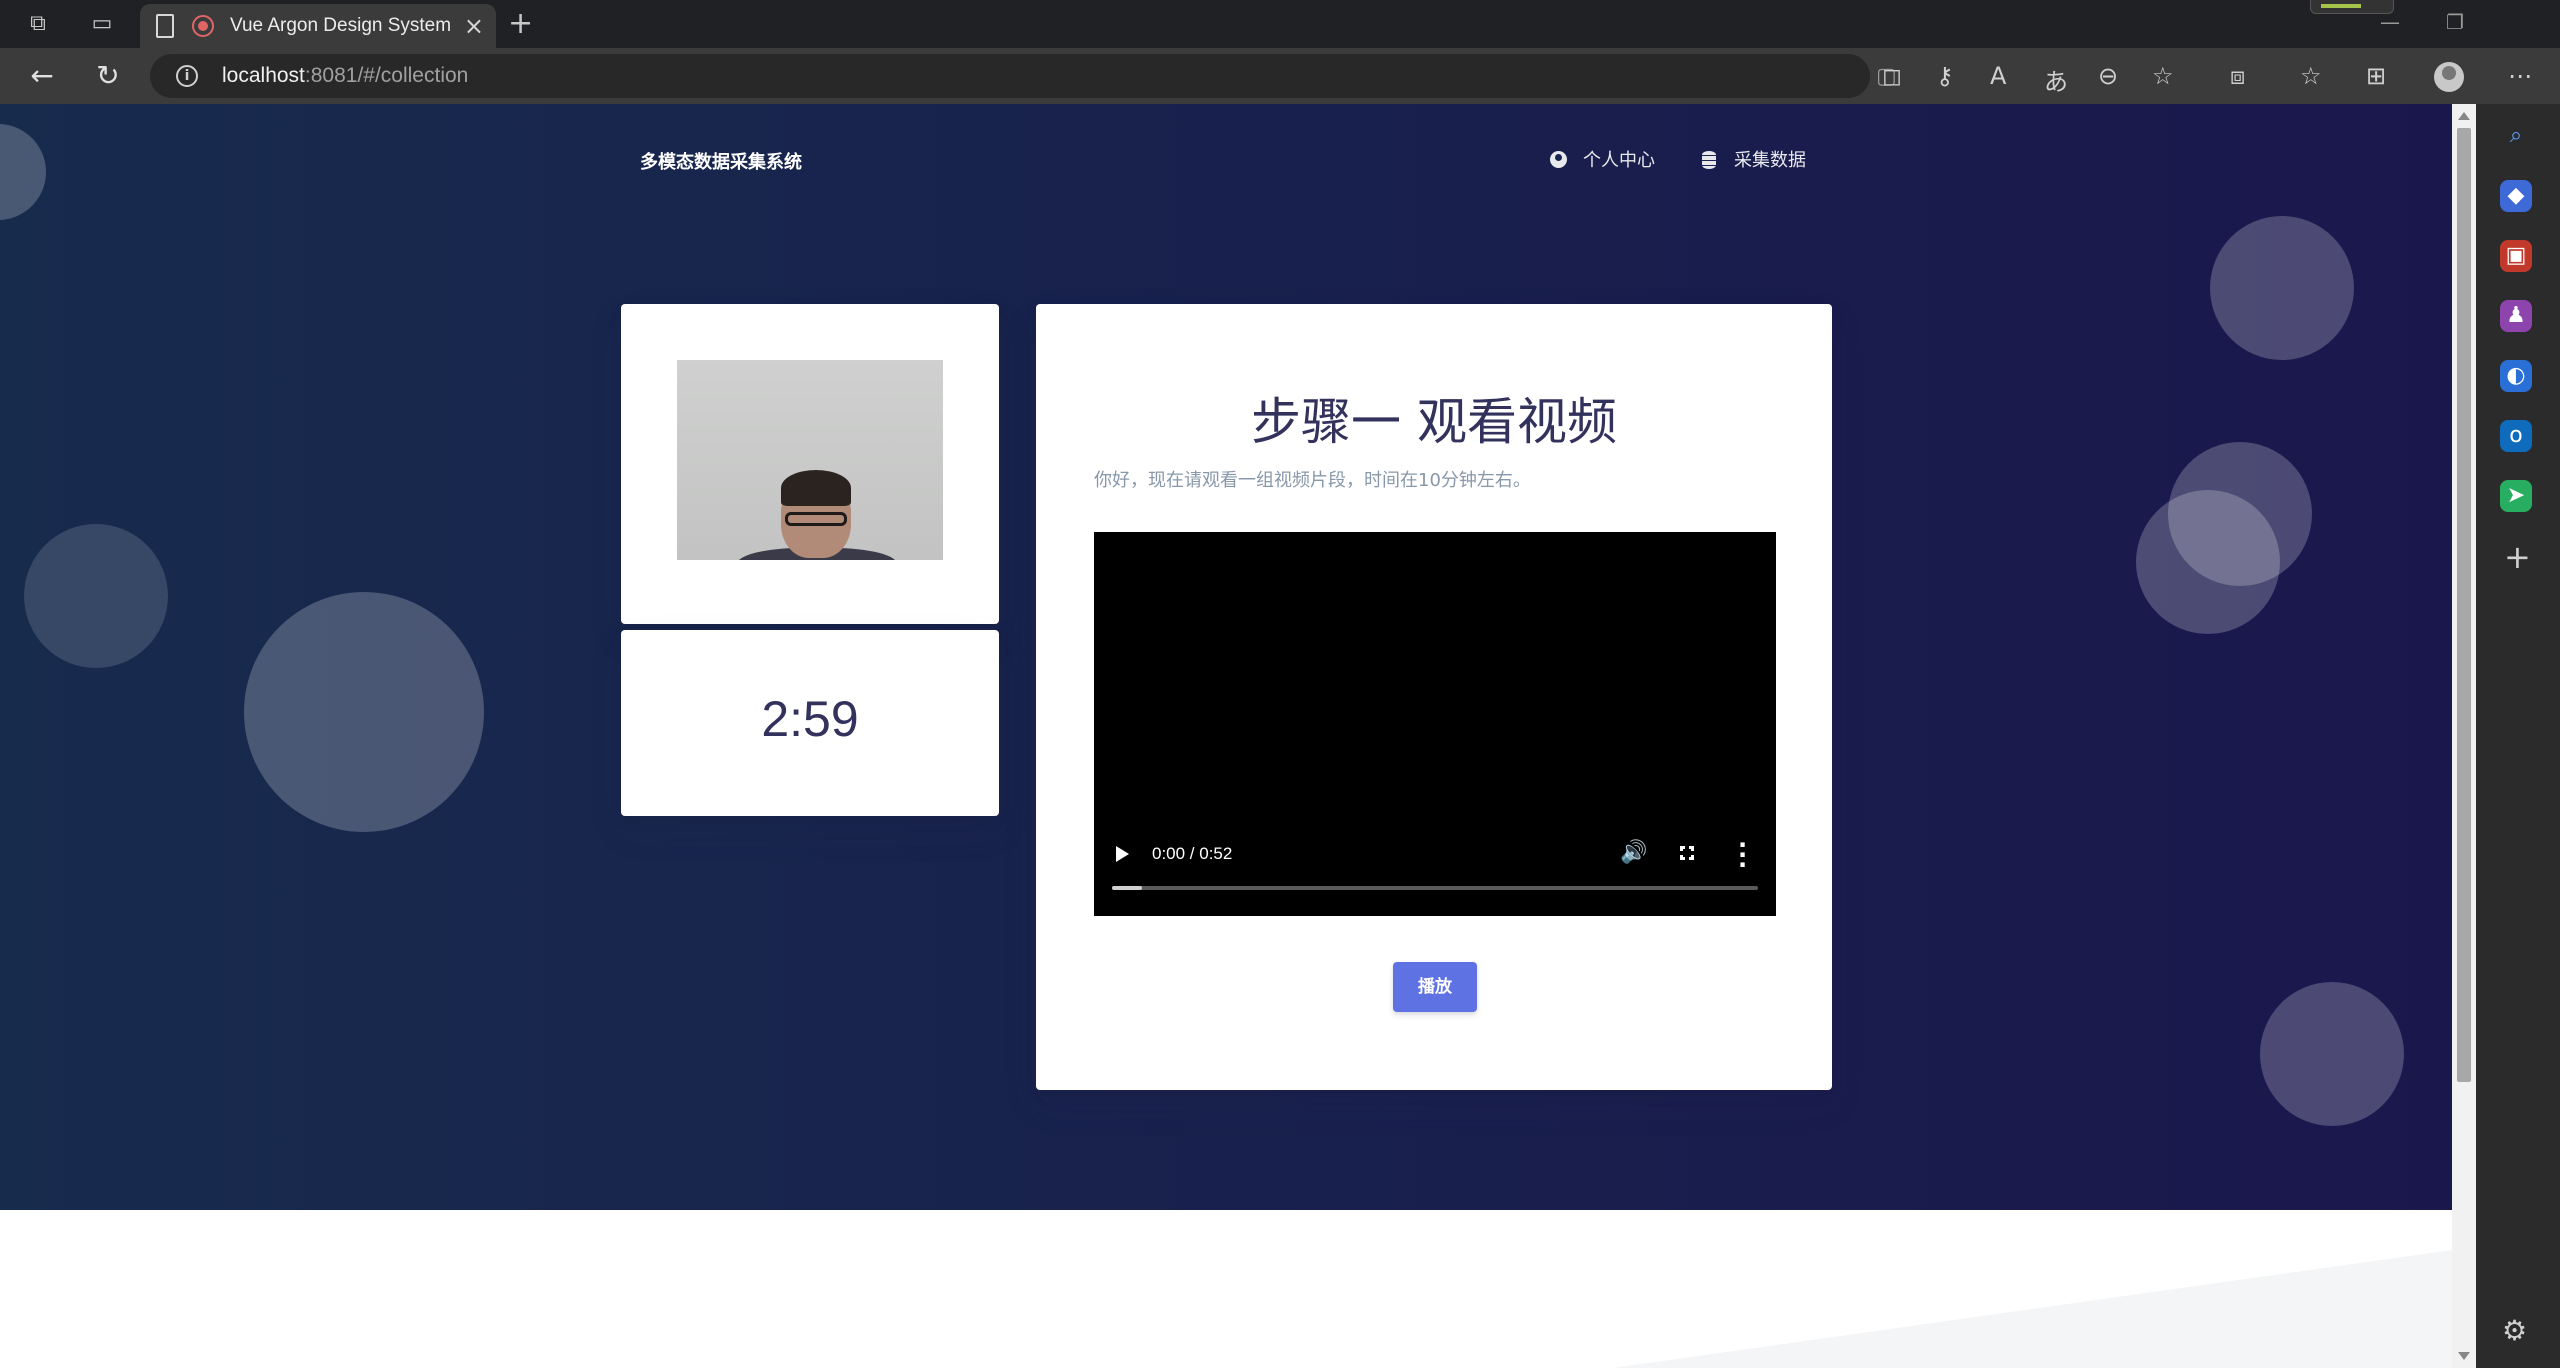 The image size is (2560, 1368). Describe the element at coordinates (2516, 136) in the screenshot. I see `search-icon: ⌕` at that location.